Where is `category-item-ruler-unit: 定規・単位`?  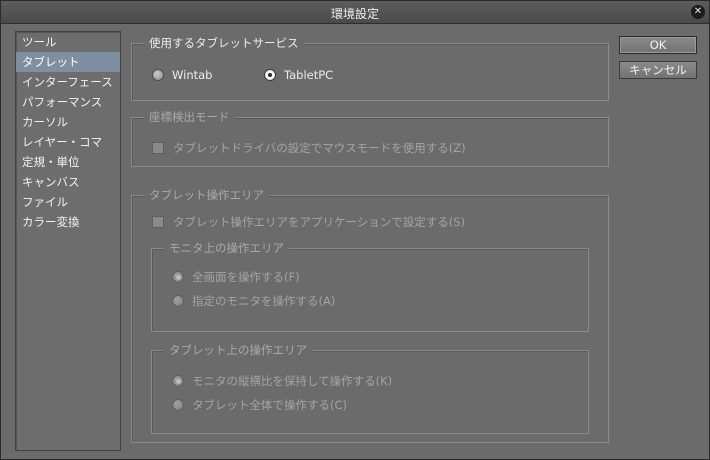 category-item-ruler-unit: 定規・単位 is located at coordinates (68, 162).